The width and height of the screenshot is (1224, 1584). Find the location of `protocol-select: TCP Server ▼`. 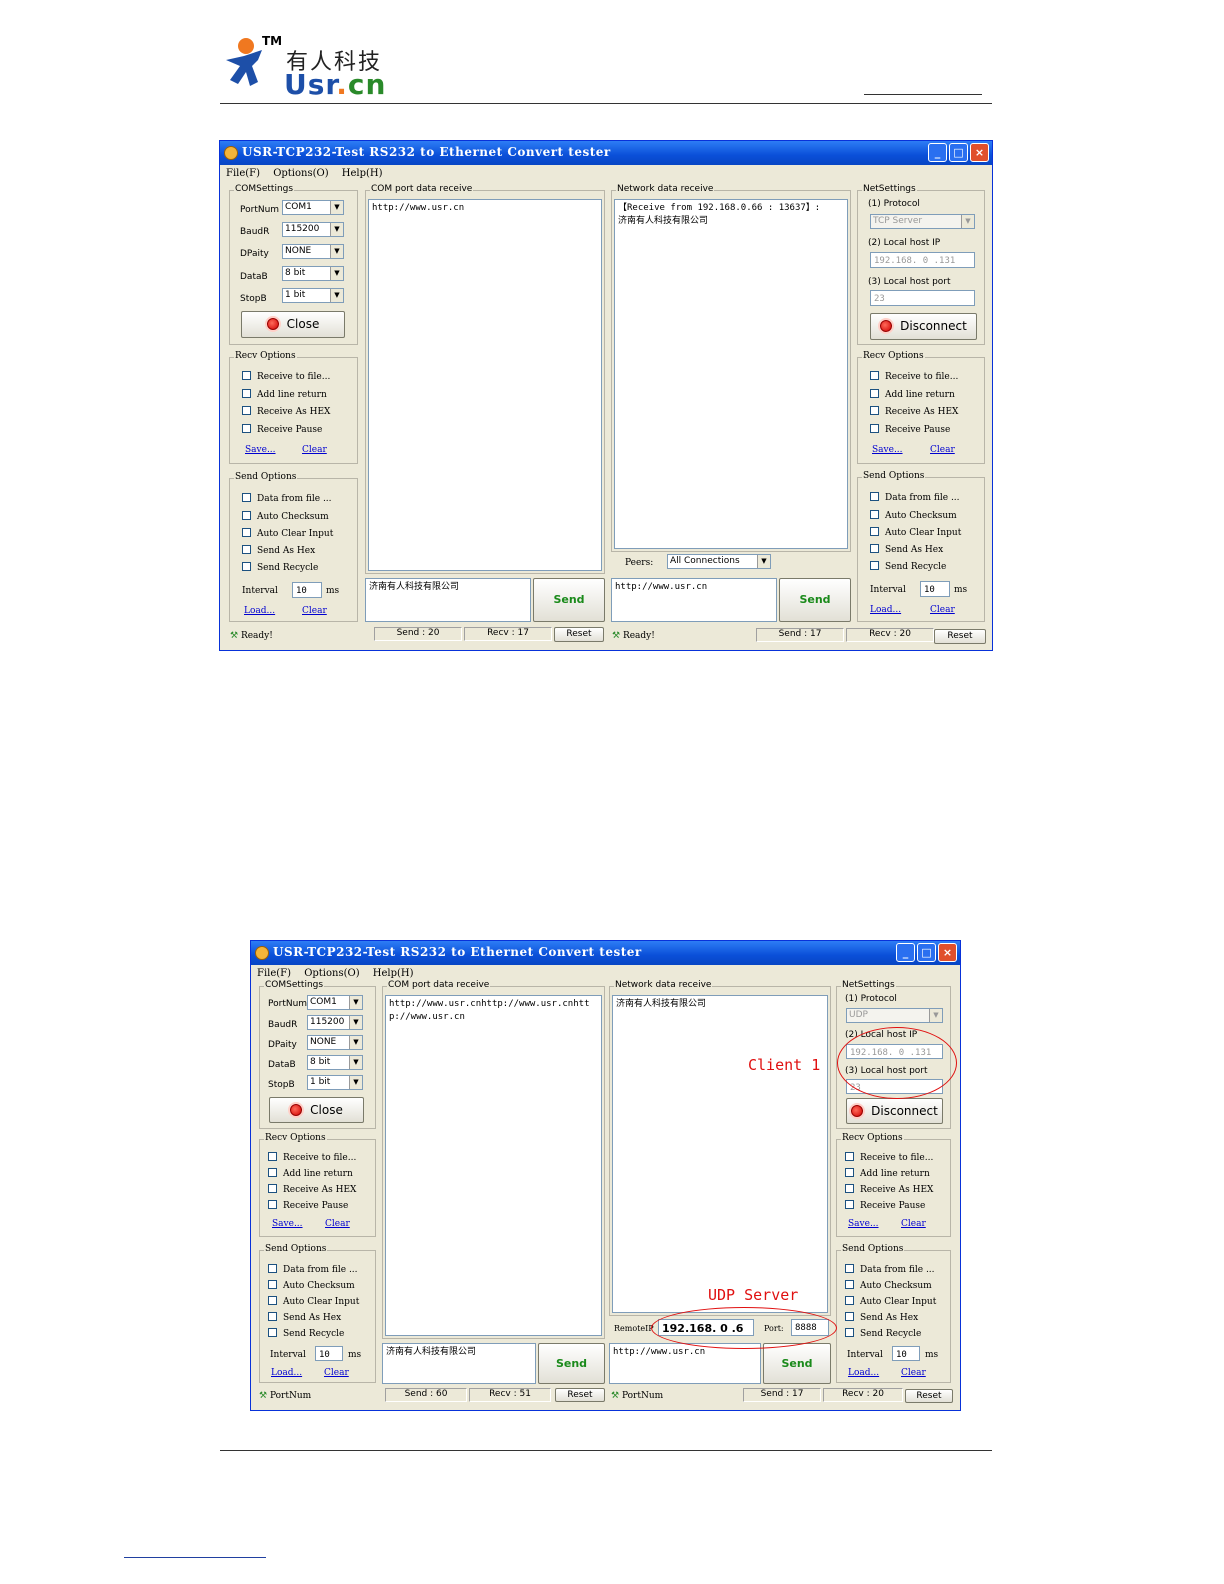

protocol-select: TCP Server ▼ is located at coordinates (922, 221).